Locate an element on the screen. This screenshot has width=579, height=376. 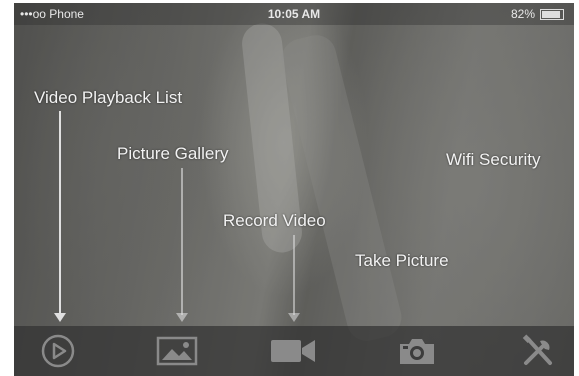
record-video-label: Record Video is located at coordinates (274, 220).